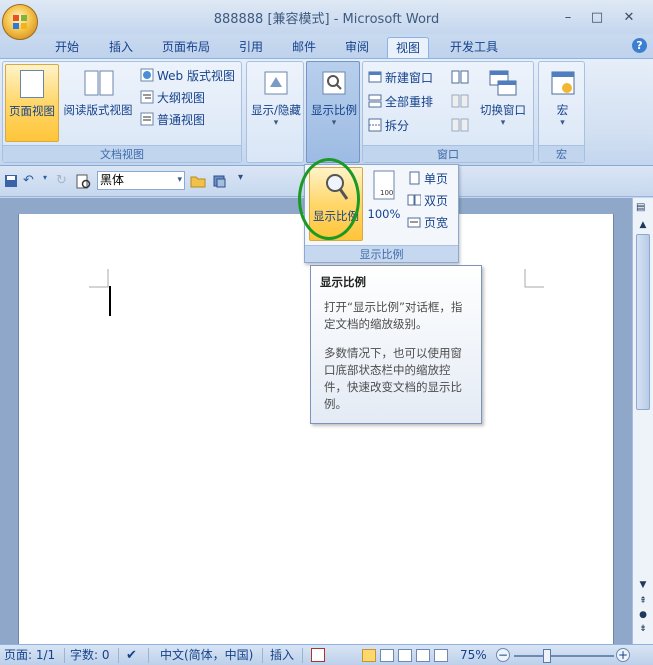  I want to click on ribbon-tabs: 开始 插入 页面布局 引用 邮件 审阅 视图 开发工具 ?, so click(326, 46).